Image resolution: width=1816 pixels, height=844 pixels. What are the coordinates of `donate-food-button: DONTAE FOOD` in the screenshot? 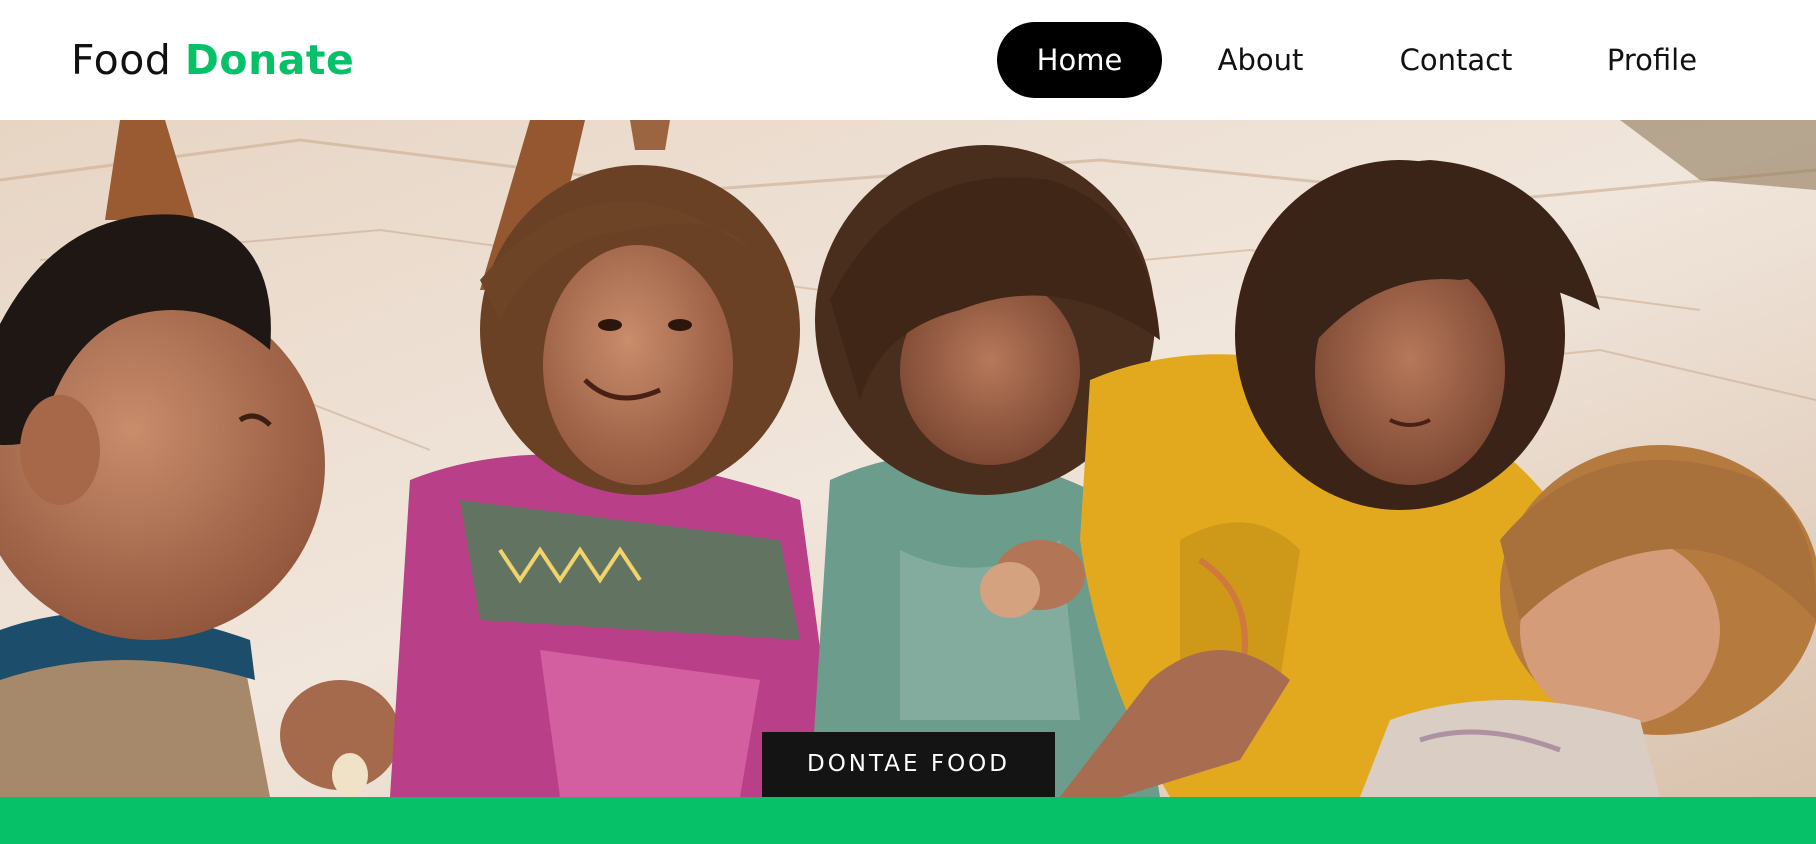 It's located at (908, 764).